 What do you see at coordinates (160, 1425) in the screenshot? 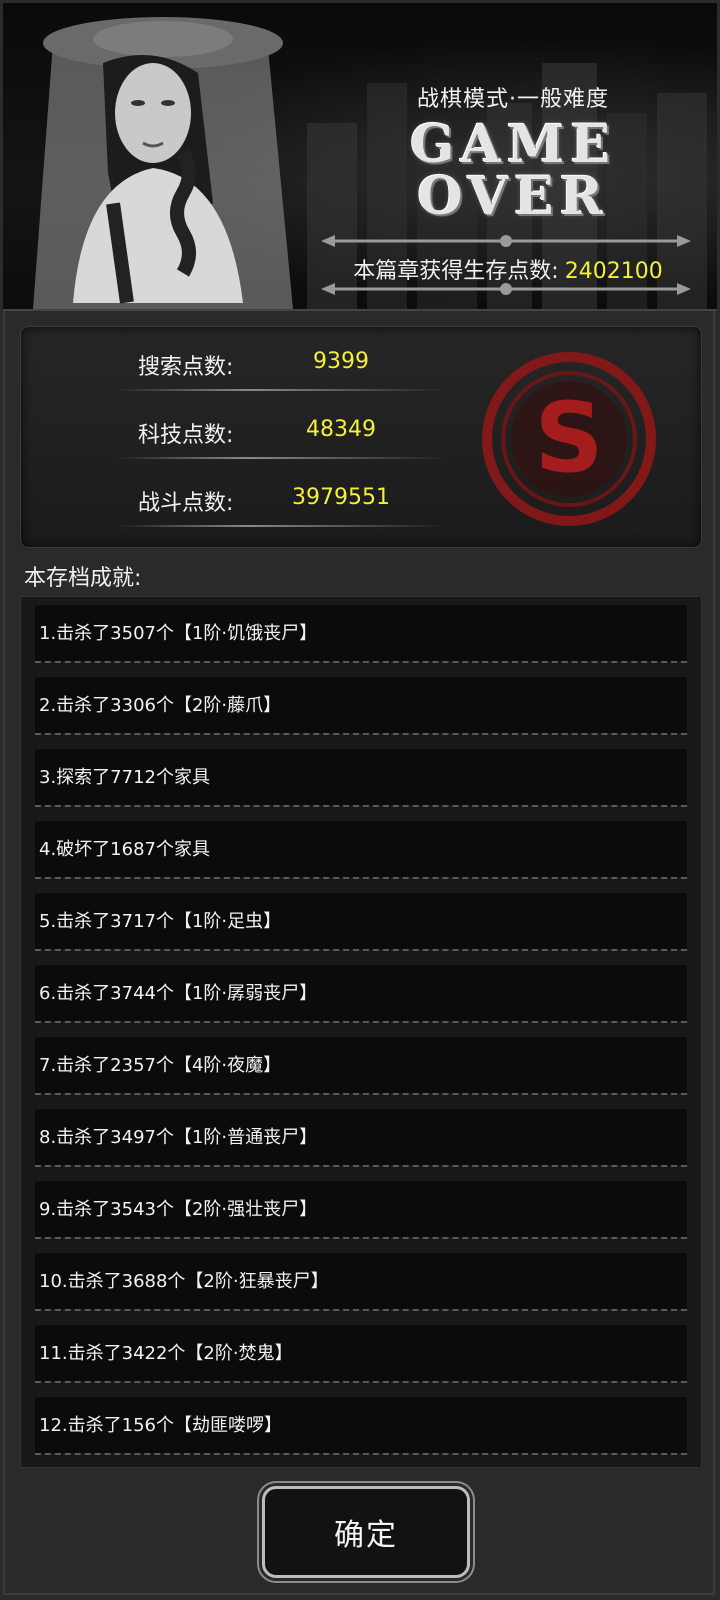
I see `achievement-text: 12.击杀了156个【劫匪喽啰】` at bounding box center [160, 1425].